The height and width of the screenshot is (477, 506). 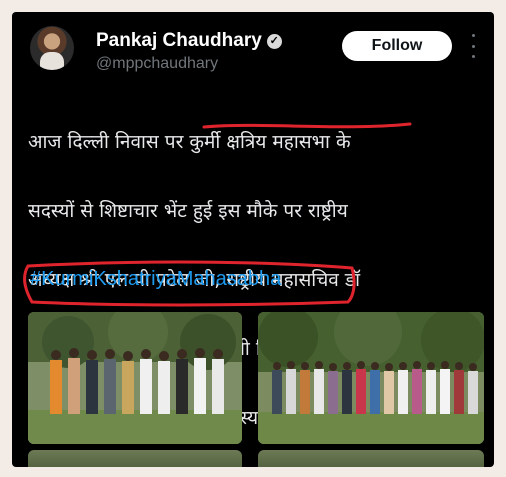 I want to click on photo-bottom-right, so click(x=371, y=458).